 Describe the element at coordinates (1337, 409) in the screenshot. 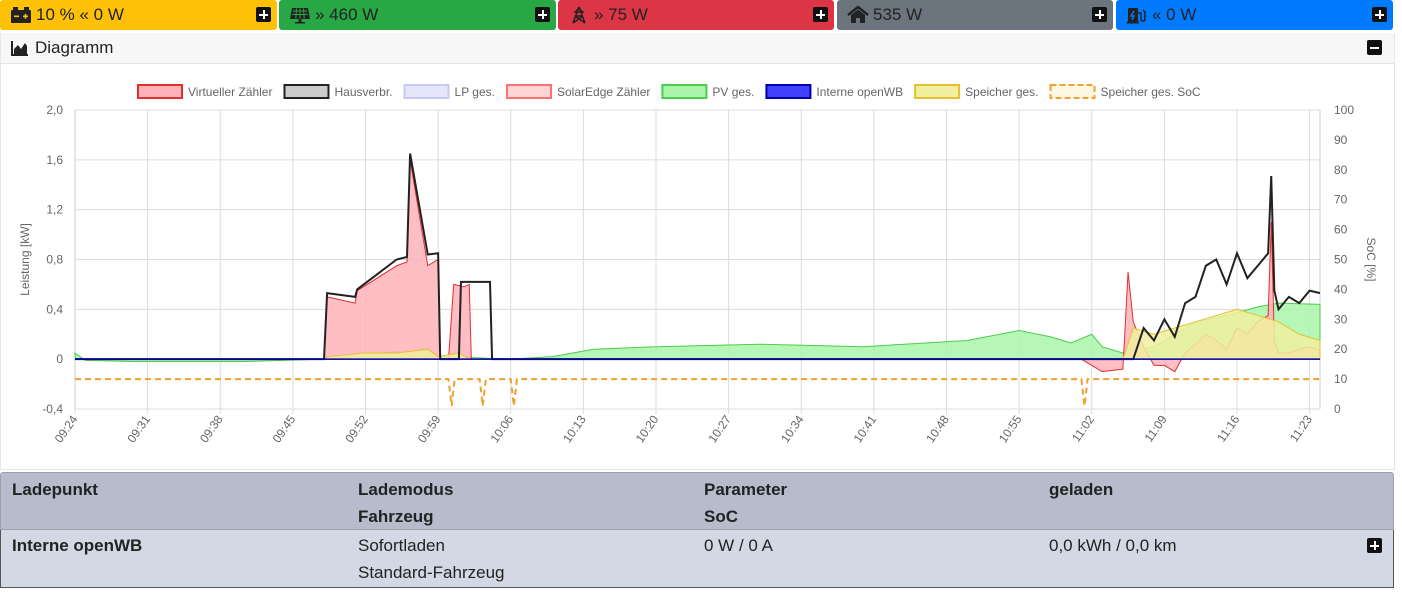

I see `y2-tick-label: 0` at that location.